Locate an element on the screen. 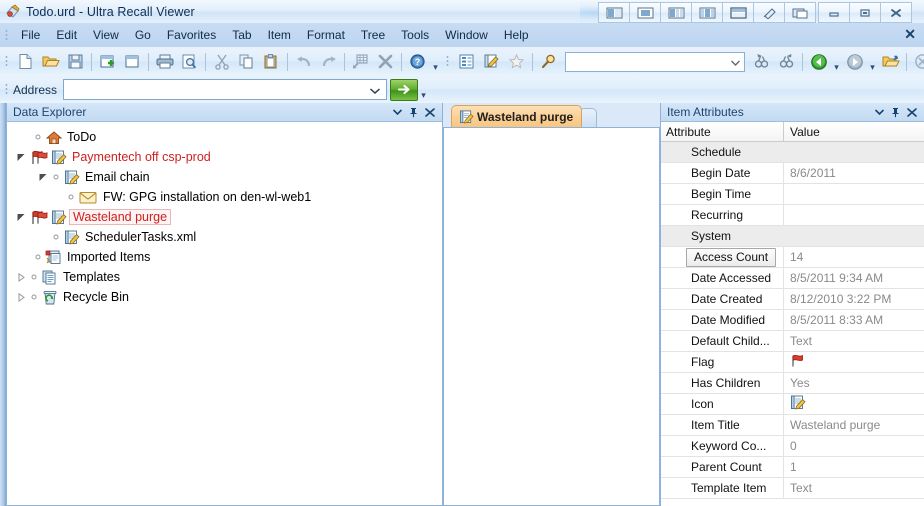  menu-file: File is located at coordinates (30, 35).